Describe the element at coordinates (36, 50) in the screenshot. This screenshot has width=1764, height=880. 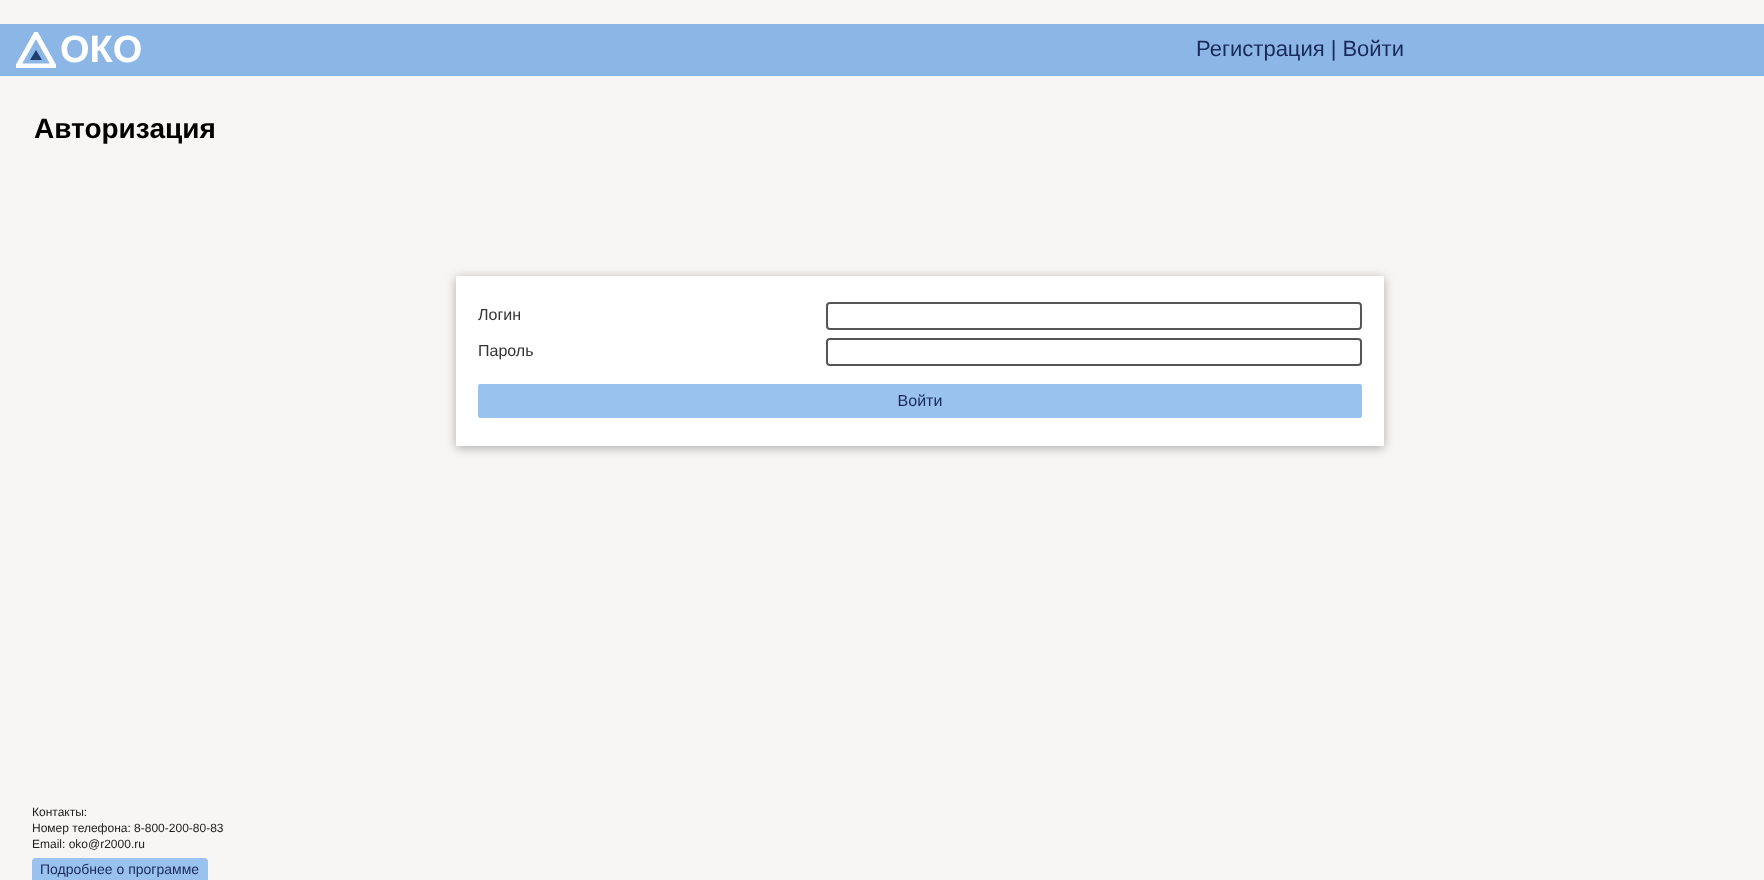
I see `triangle-logo-icon` at that location.